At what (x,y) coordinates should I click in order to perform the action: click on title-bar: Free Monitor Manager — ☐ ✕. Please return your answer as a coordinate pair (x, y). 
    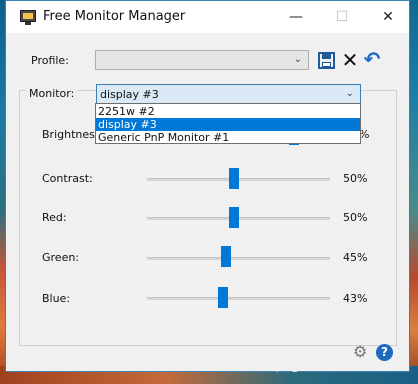
    Looking at the image, I should click on (207, 17).